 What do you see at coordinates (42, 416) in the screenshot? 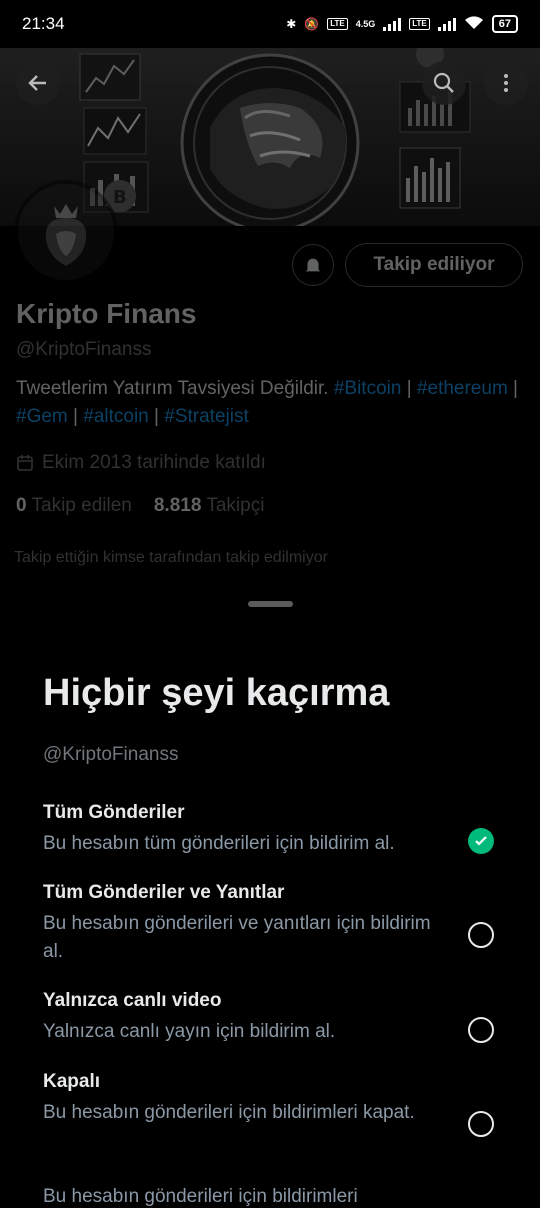
I see `bio-hashtag: #Gem` at bounding box center [42, 416].